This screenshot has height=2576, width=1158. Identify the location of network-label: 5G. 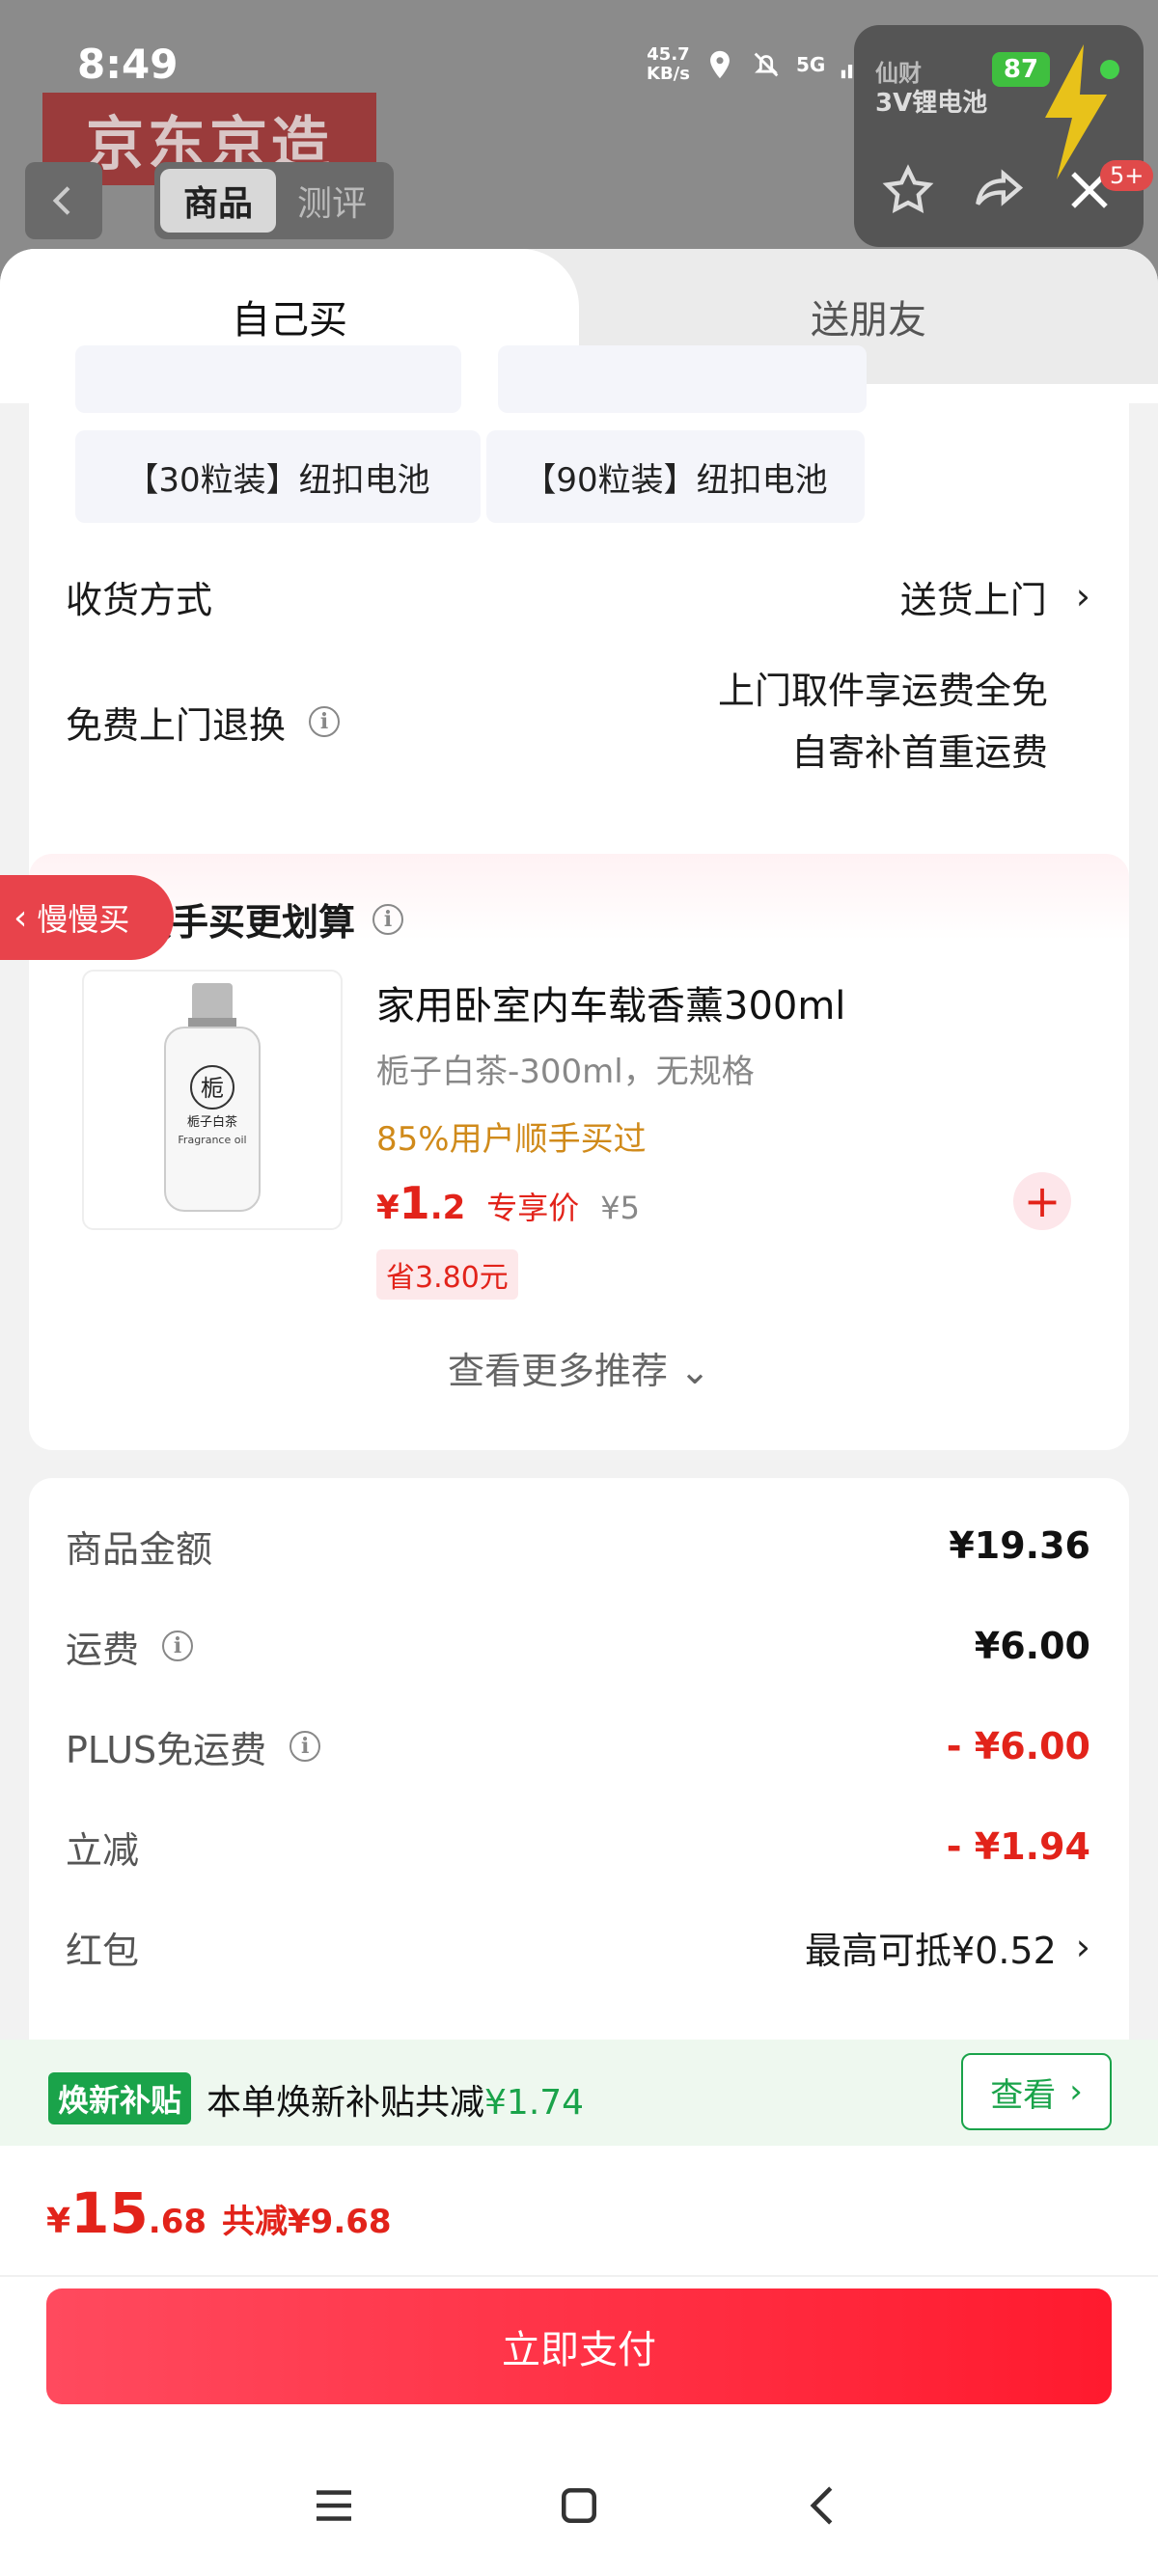
(810, 64).